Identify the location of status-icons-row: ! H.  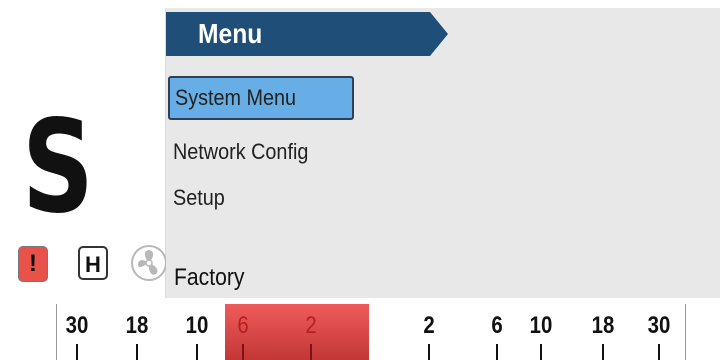
(93, 264).